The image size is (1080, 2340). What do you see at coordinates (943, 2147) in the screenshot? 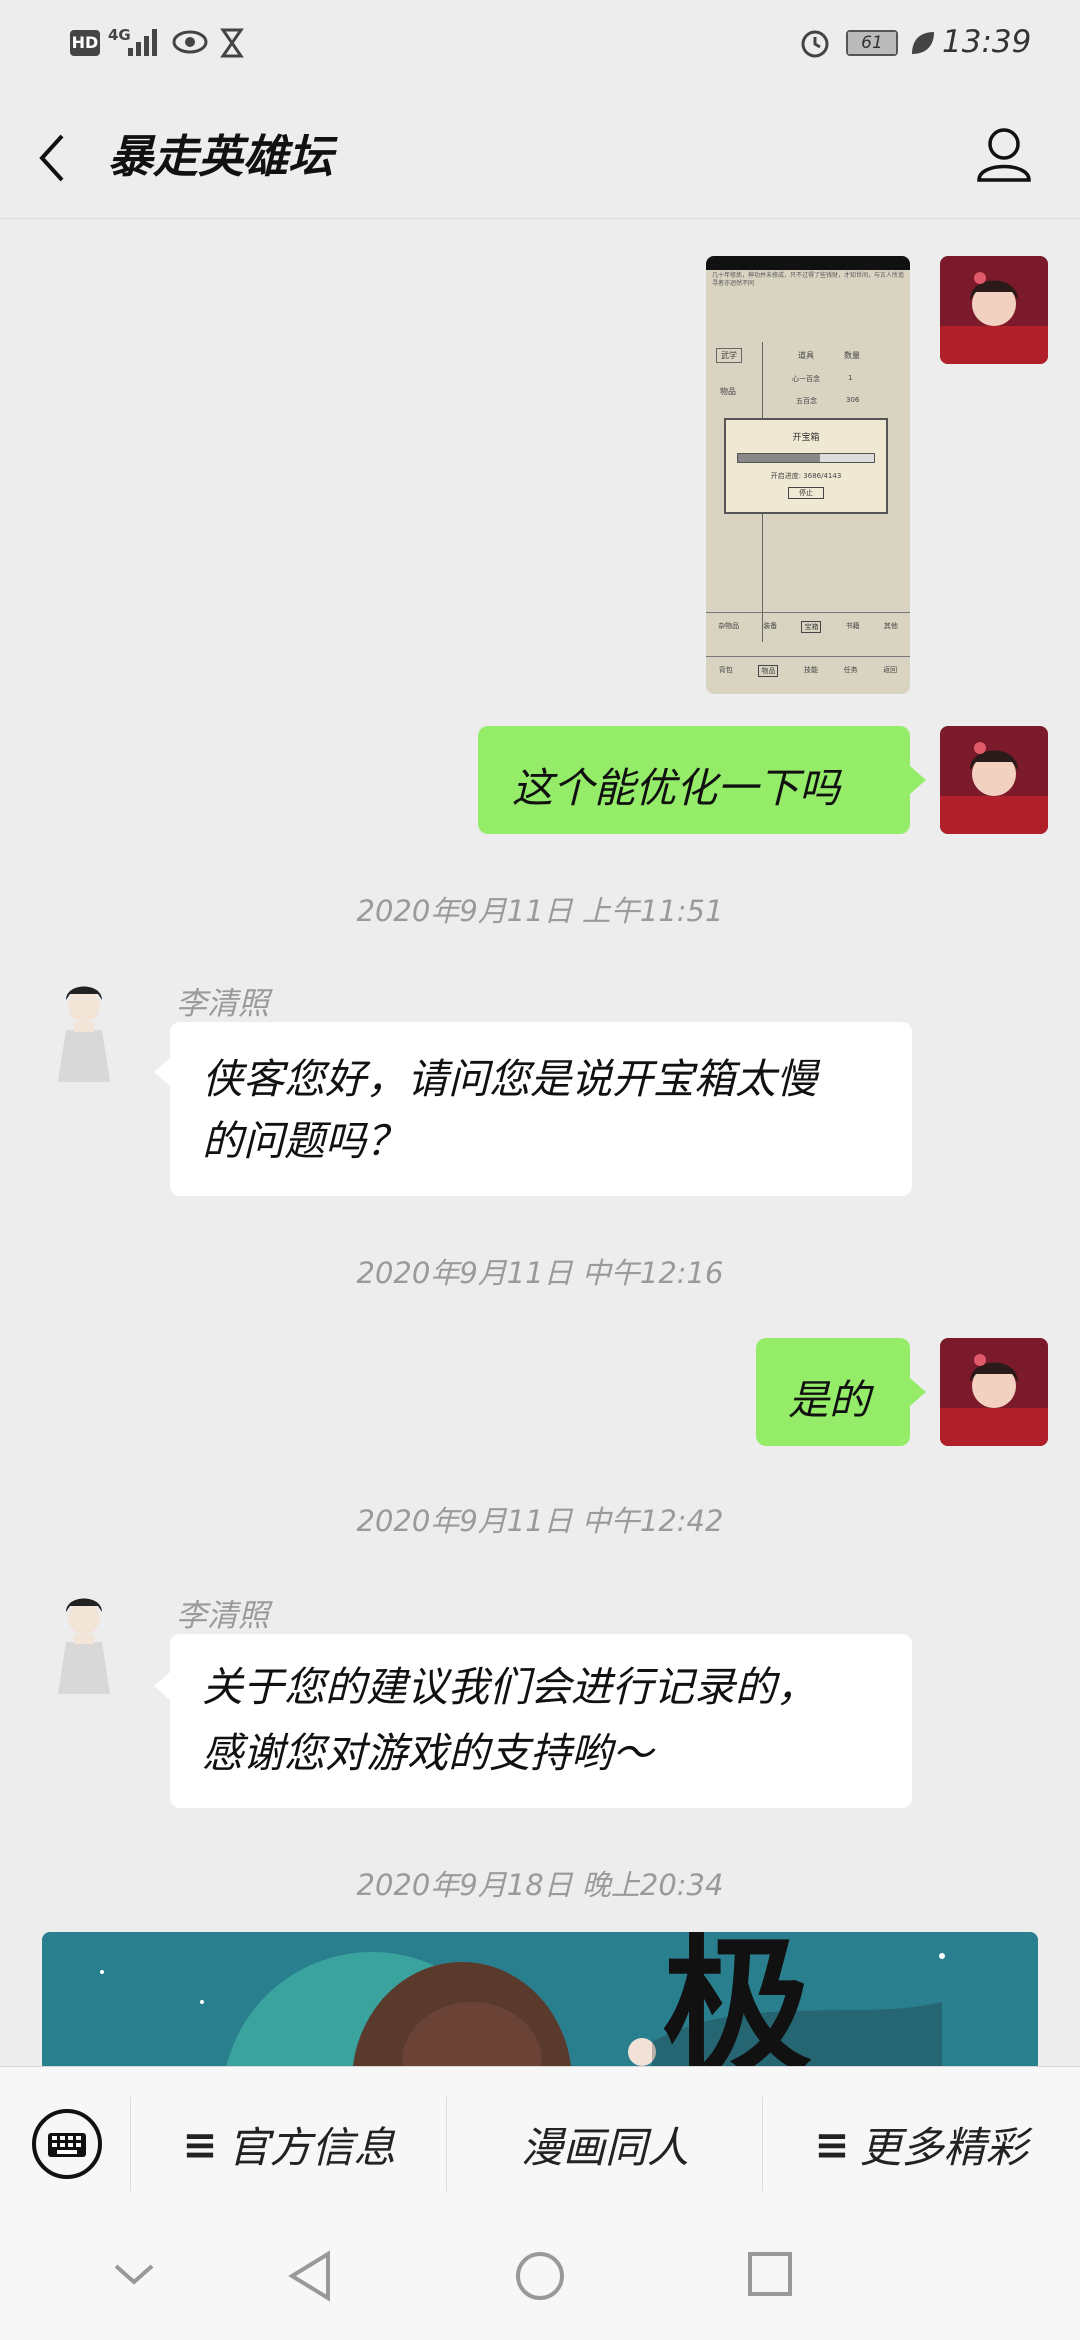
I see `menu-item-label: 更多精彩` at bounding box center [943, 2147].